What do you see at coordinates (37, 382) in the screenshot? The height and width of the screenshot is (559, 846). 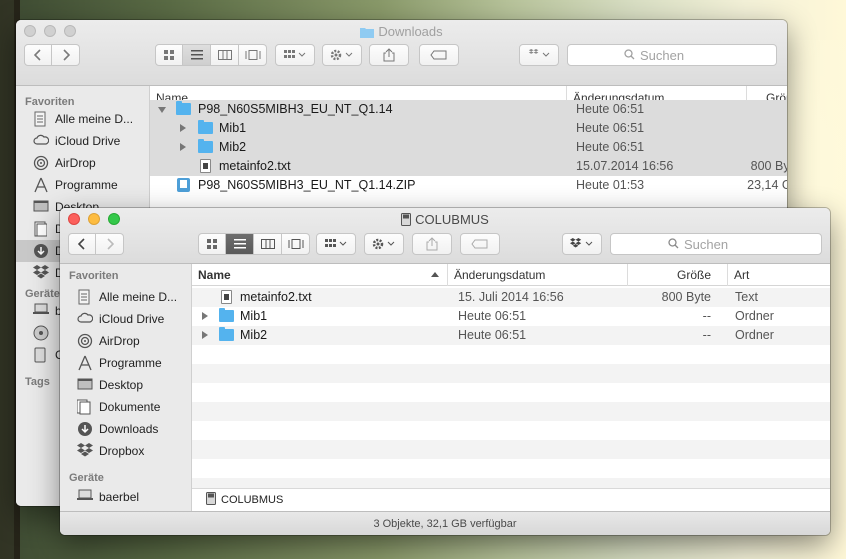 I see `sidebar-heading-tags: Tags` at bounding box center [37, 382].